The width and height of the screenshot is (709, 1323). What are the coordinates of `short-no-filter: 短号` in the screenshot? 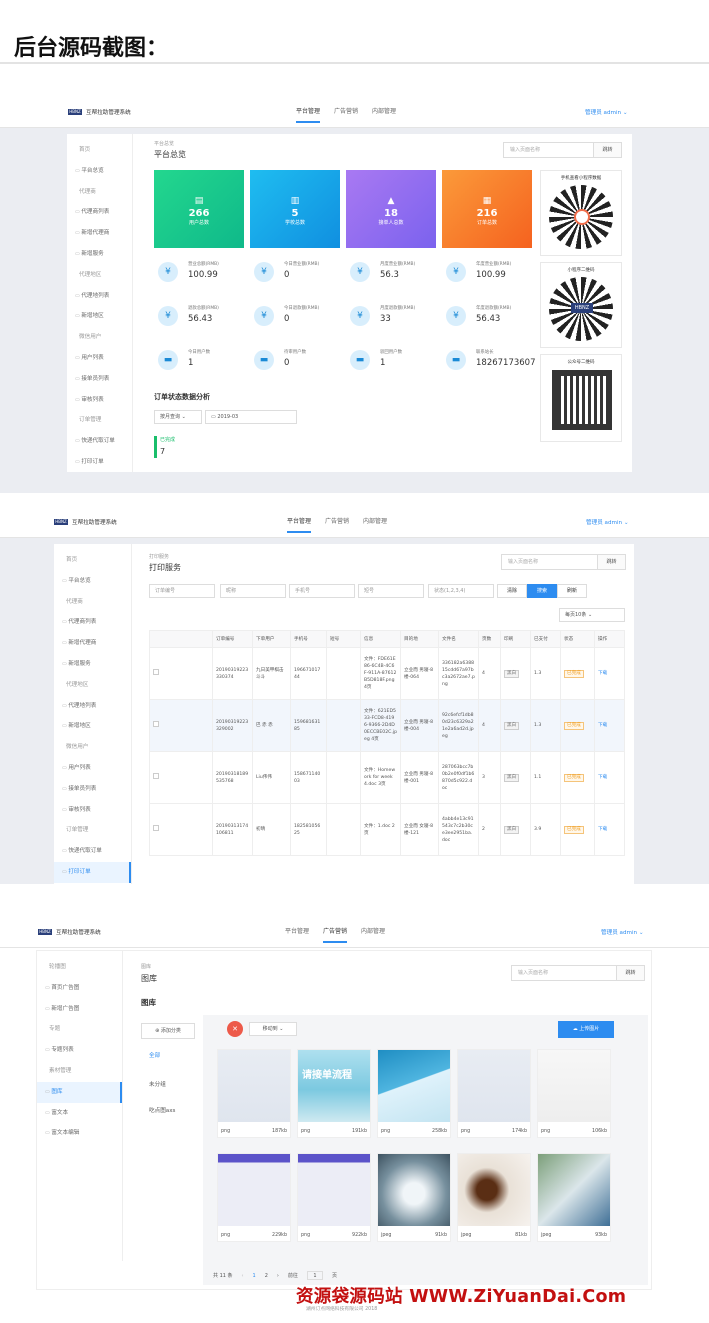 It's located at (391, 591).